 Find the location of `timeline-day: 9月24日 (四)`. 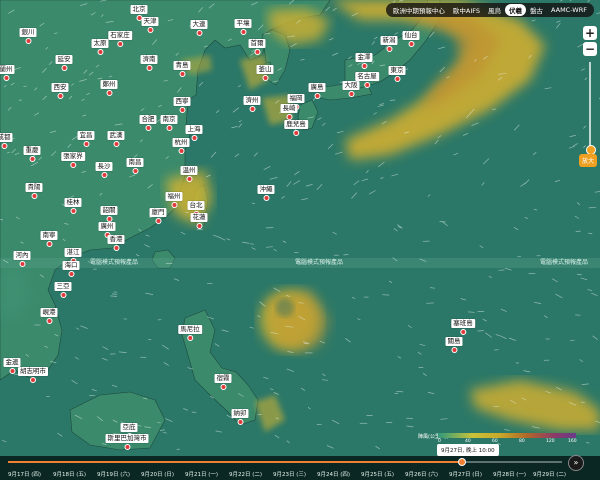

timeline-day: 9月24日 (四) is located at coordinates (333, 474).